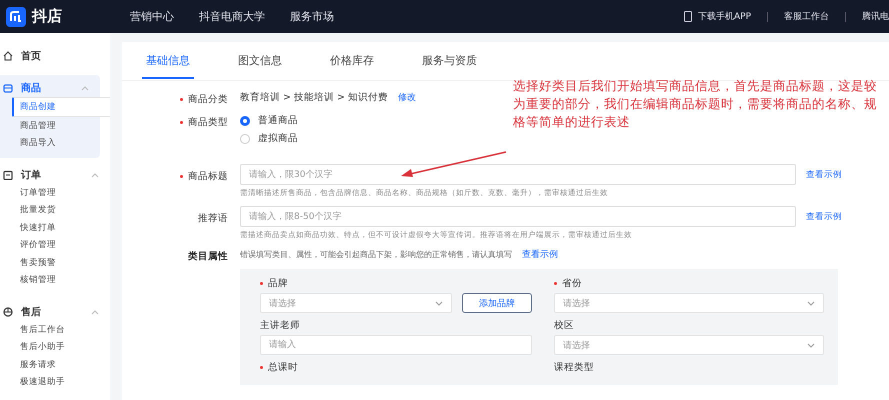 This screenshot has height=400, width=889. Describe the element at coordinates (213, 218) in the screenshot. I see `field-label: 推荐语` at that location.